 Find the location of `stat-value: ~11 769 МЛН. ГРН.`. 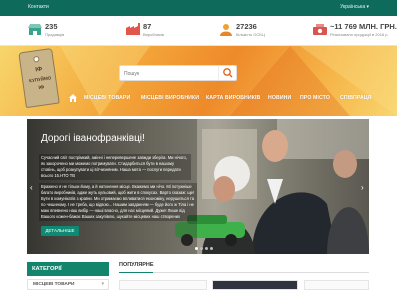

stat-value: ~11 769 МЛН. ГРН. is located at coordinates (363, 26).